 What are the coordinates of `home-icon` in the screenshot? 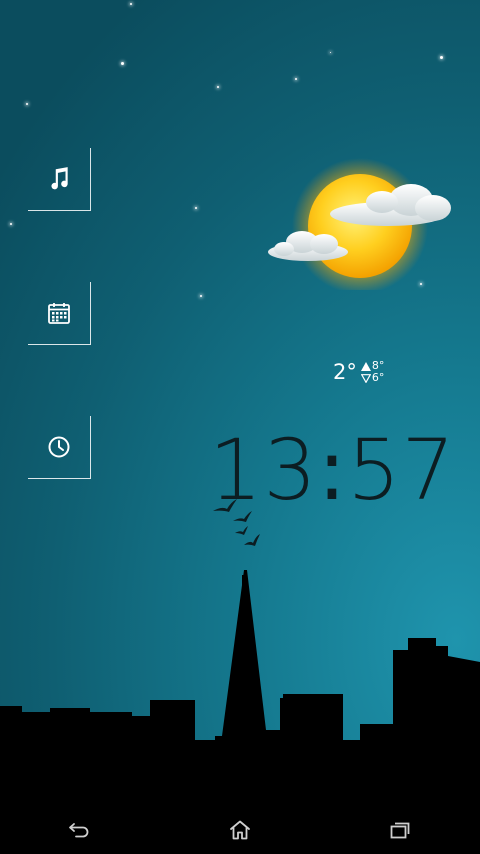 It's located at (240, 830).